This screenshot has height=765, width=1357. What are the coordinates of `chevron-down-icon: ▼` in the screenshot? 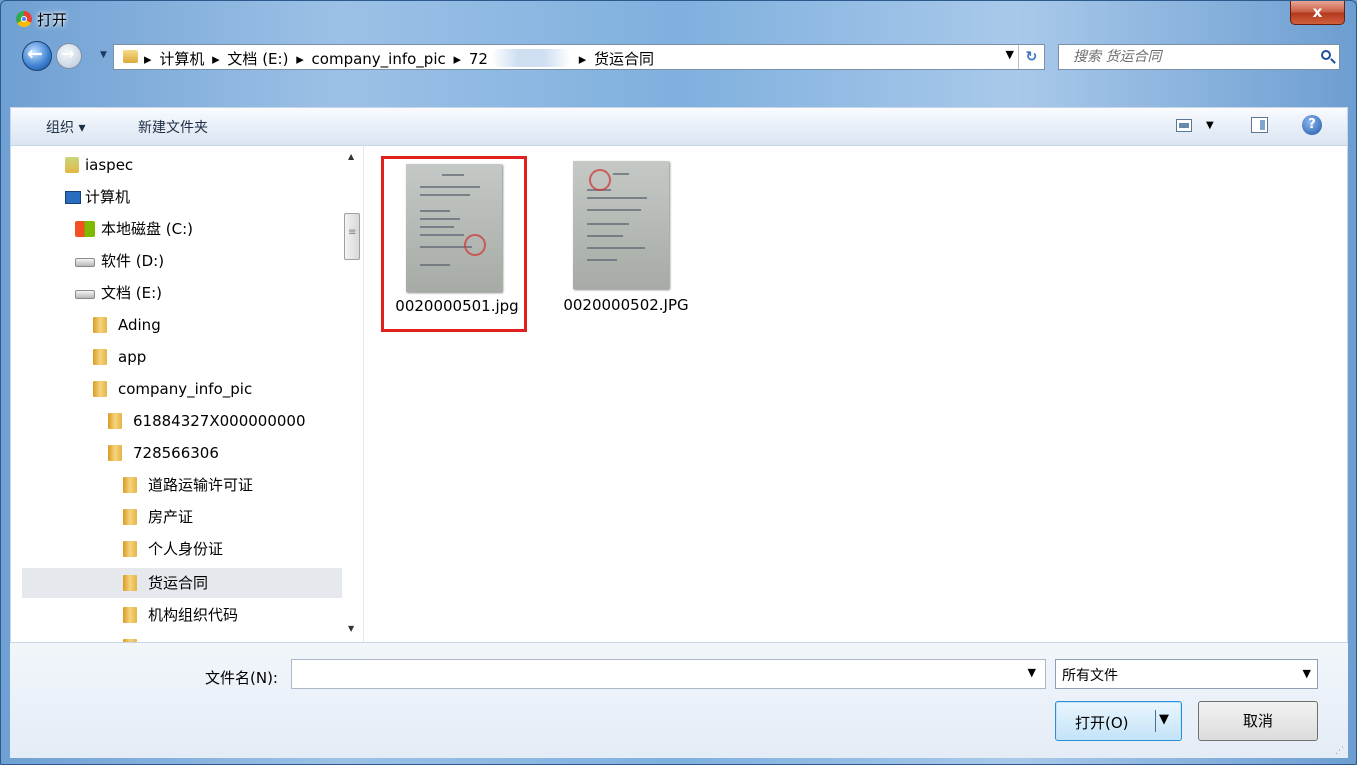 It's located at (1307, 673).